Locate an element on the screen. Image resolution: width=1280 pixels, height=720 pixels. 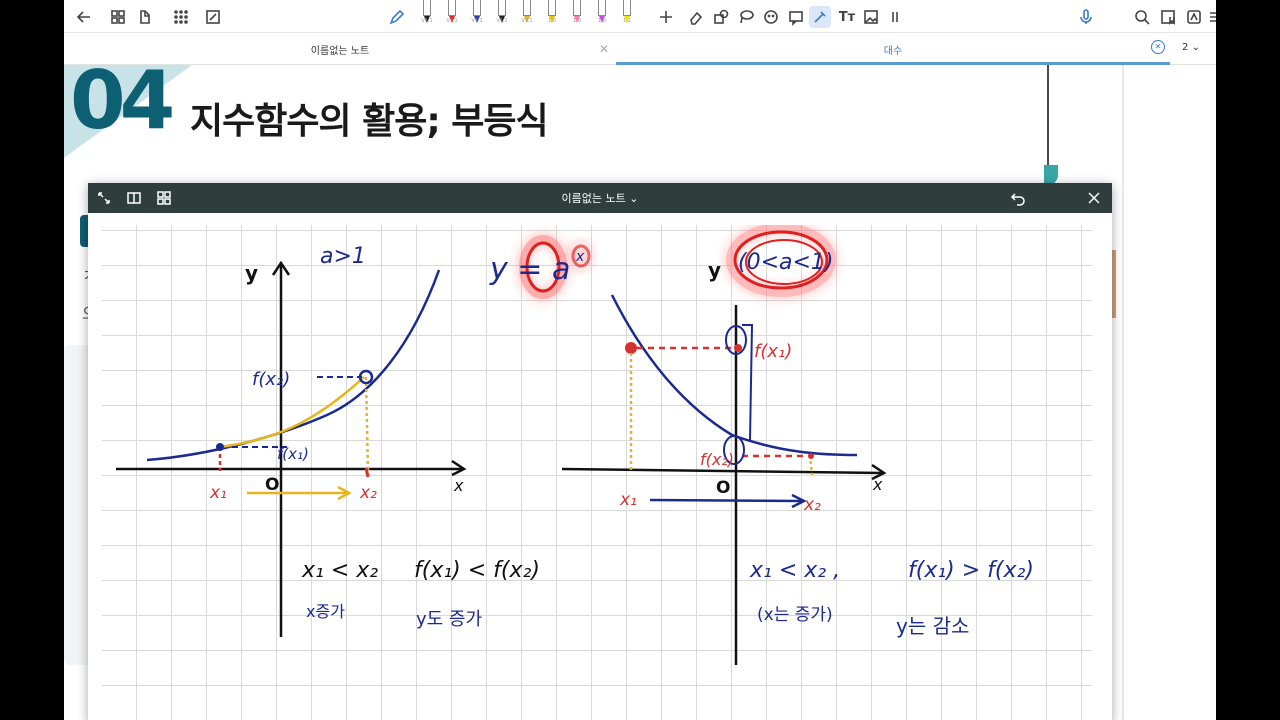
lasso-icon is located at coordinates (746, 17).